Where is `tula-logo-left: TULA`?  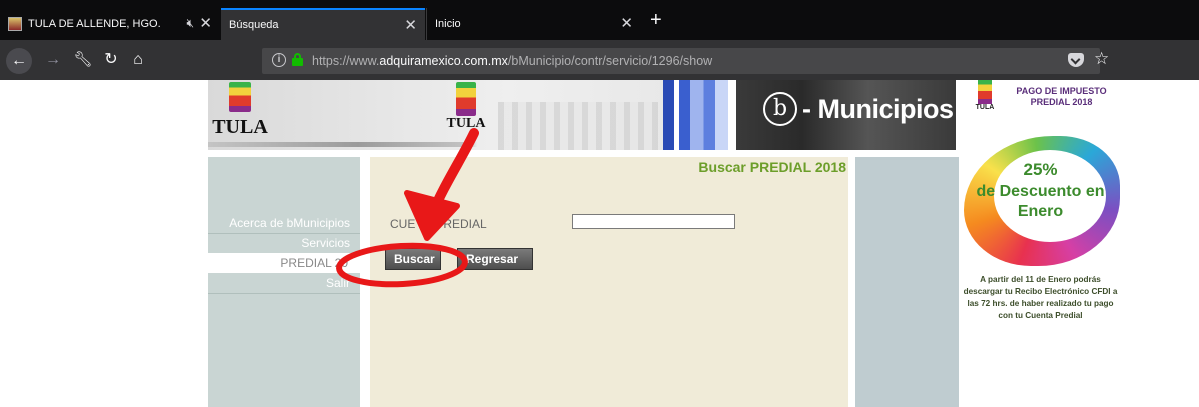 tula-logo-left: TULA is located at coordinates (240, 110).